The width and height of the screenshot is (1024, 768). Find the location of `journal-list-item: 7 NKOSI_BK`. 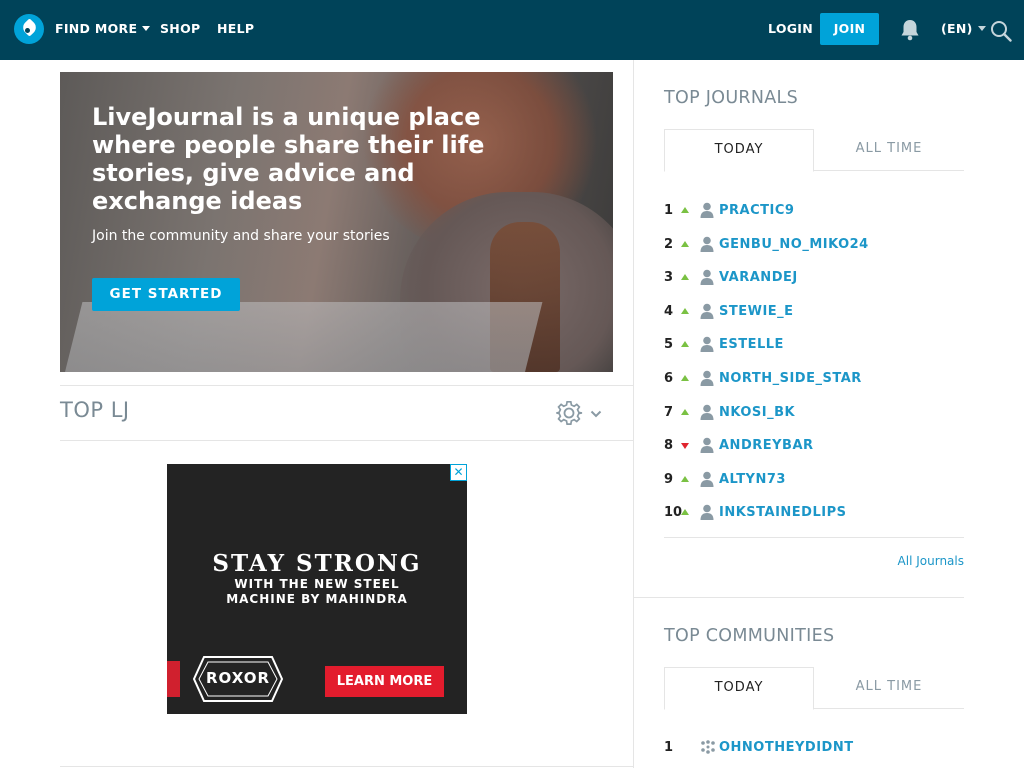

journal-list-item: 7 NKOSI_BK is located at coordinates (814, 413).